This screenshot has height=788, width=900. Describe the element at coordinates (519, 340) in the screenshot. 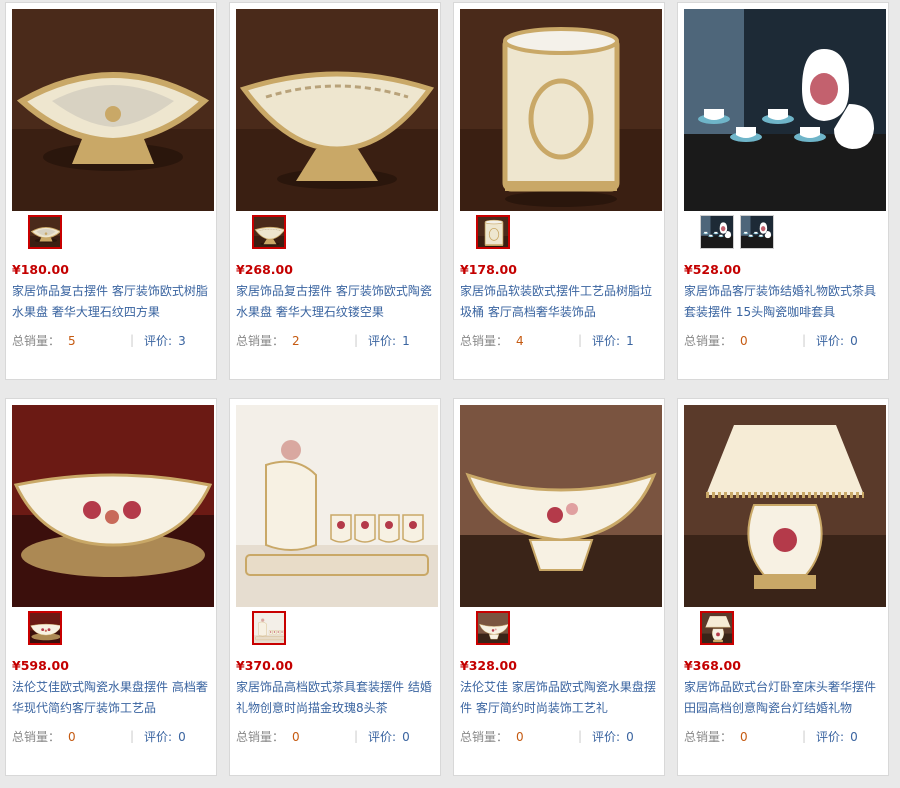

I see `sales-count: 总销量： 4` at that location.